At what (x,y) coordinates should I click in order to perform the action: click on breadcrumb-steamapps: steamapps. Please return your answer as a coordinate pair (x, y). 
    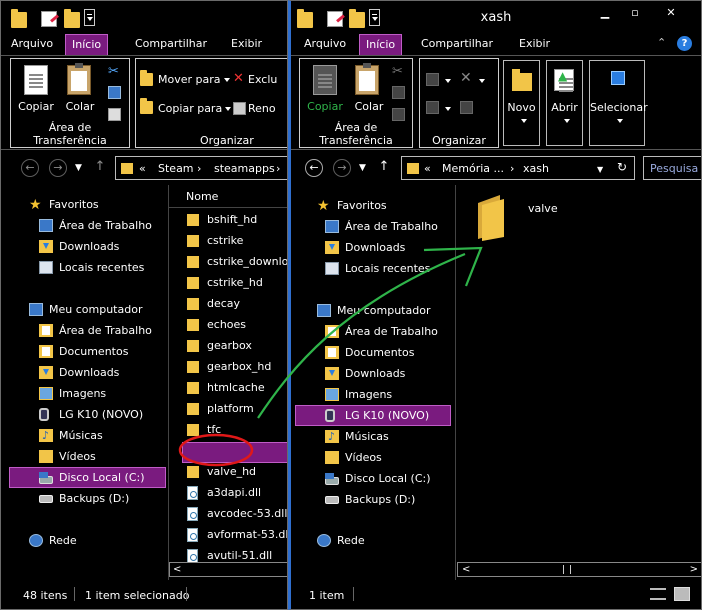
    Looking at the image, I should click on (244, 168).